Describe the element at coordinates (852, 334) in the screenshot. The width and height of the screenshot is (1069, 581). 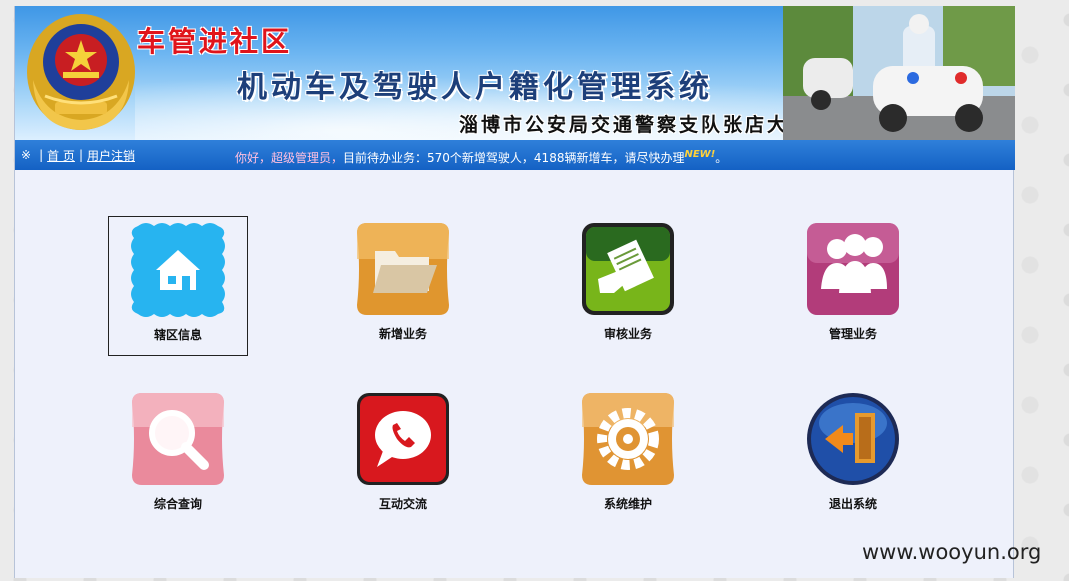
I see `tile-label: 管理业务` at that location.